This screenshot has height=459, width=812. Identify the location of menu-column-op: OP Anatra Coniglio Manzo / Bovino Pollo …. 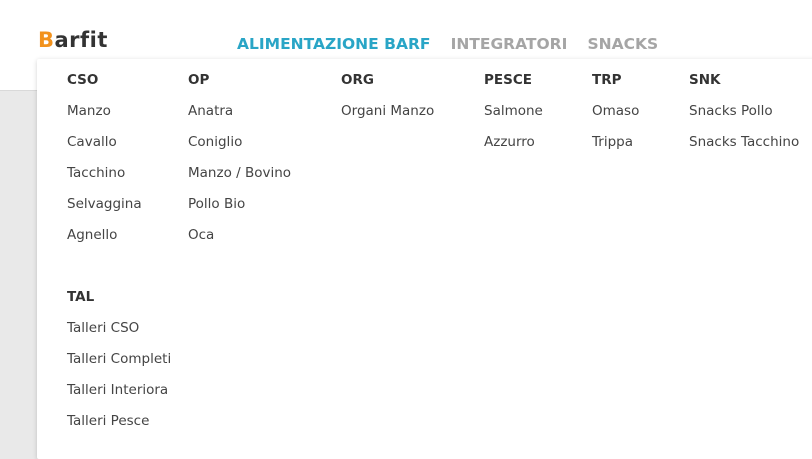
(239, 158).